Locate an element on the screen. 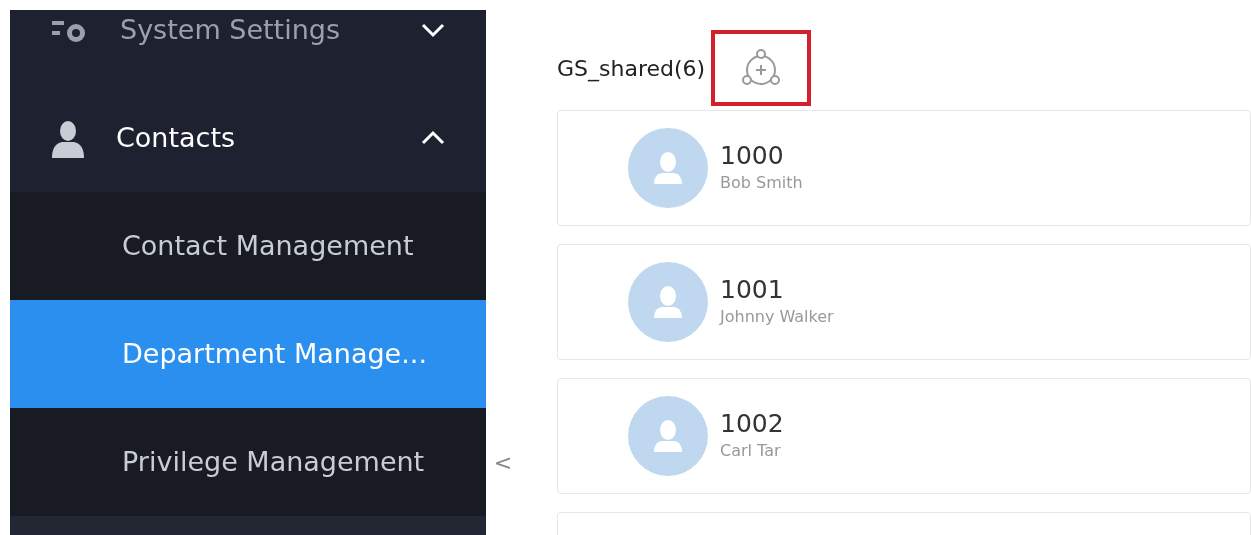  menu-item: Contacts is located at coordinates (248, 138).